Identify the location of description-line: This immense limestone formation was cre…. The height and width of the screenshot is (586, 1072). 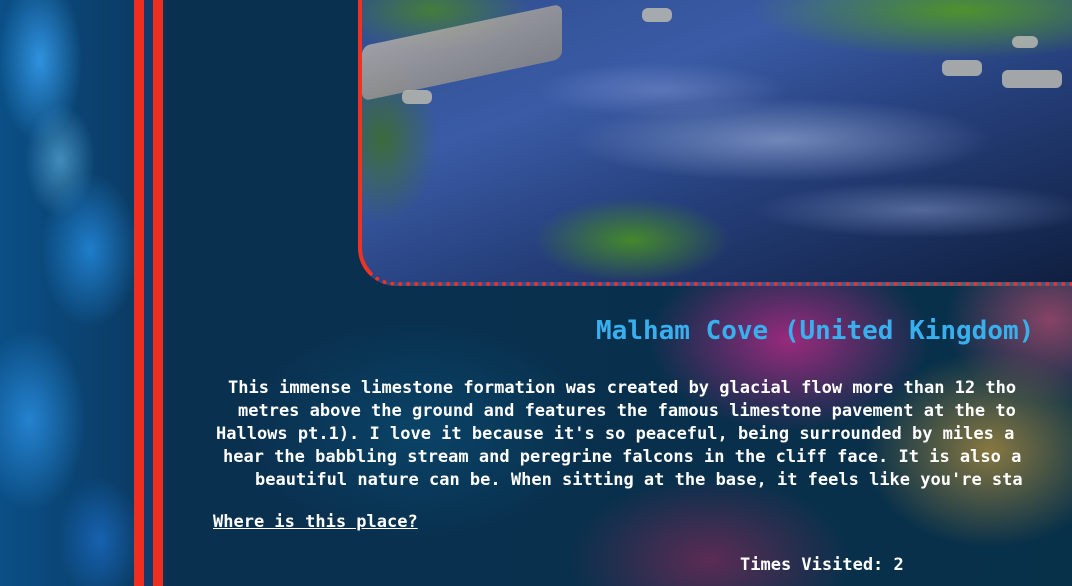
(622, 388).